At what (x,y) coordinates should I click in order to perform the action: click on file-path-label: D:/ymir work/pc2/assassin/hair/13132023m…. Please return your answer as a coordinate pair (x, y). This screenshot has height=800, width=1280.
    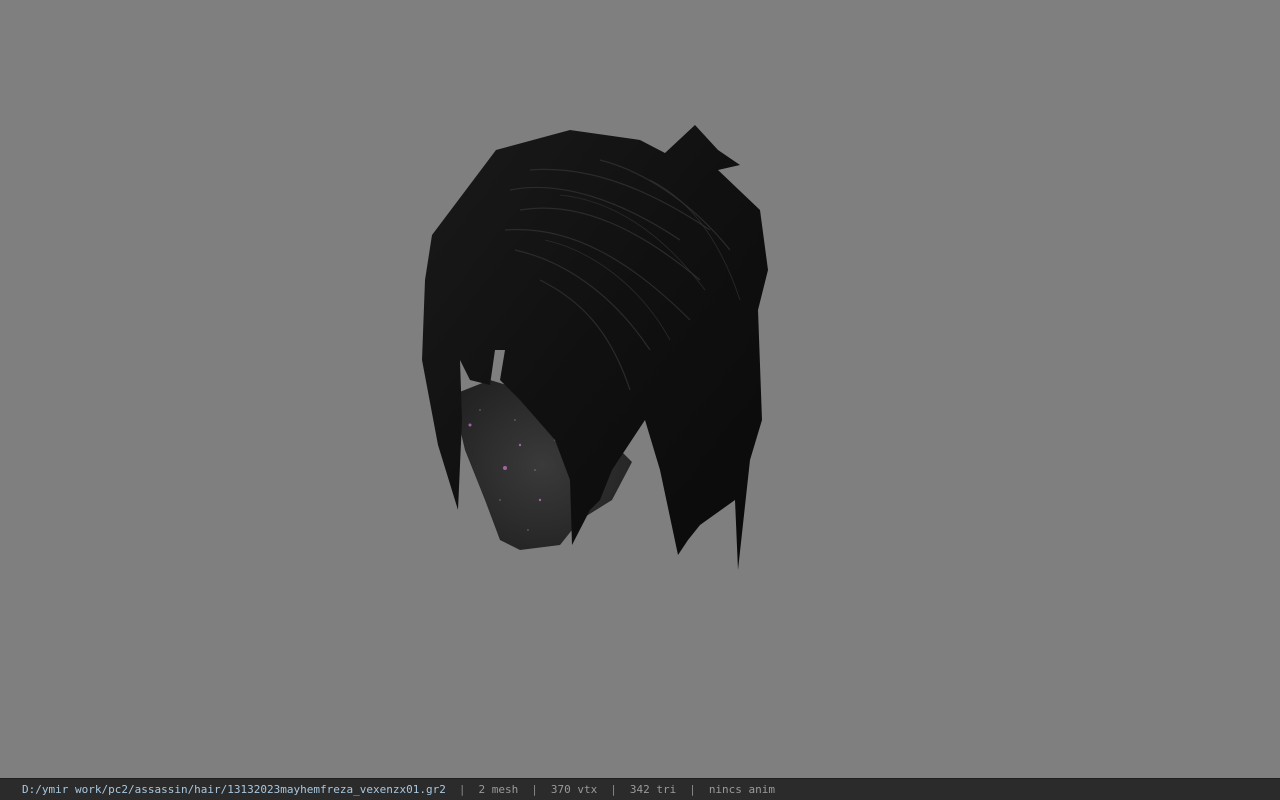
    Looking at the image, I should click on (234, 789).